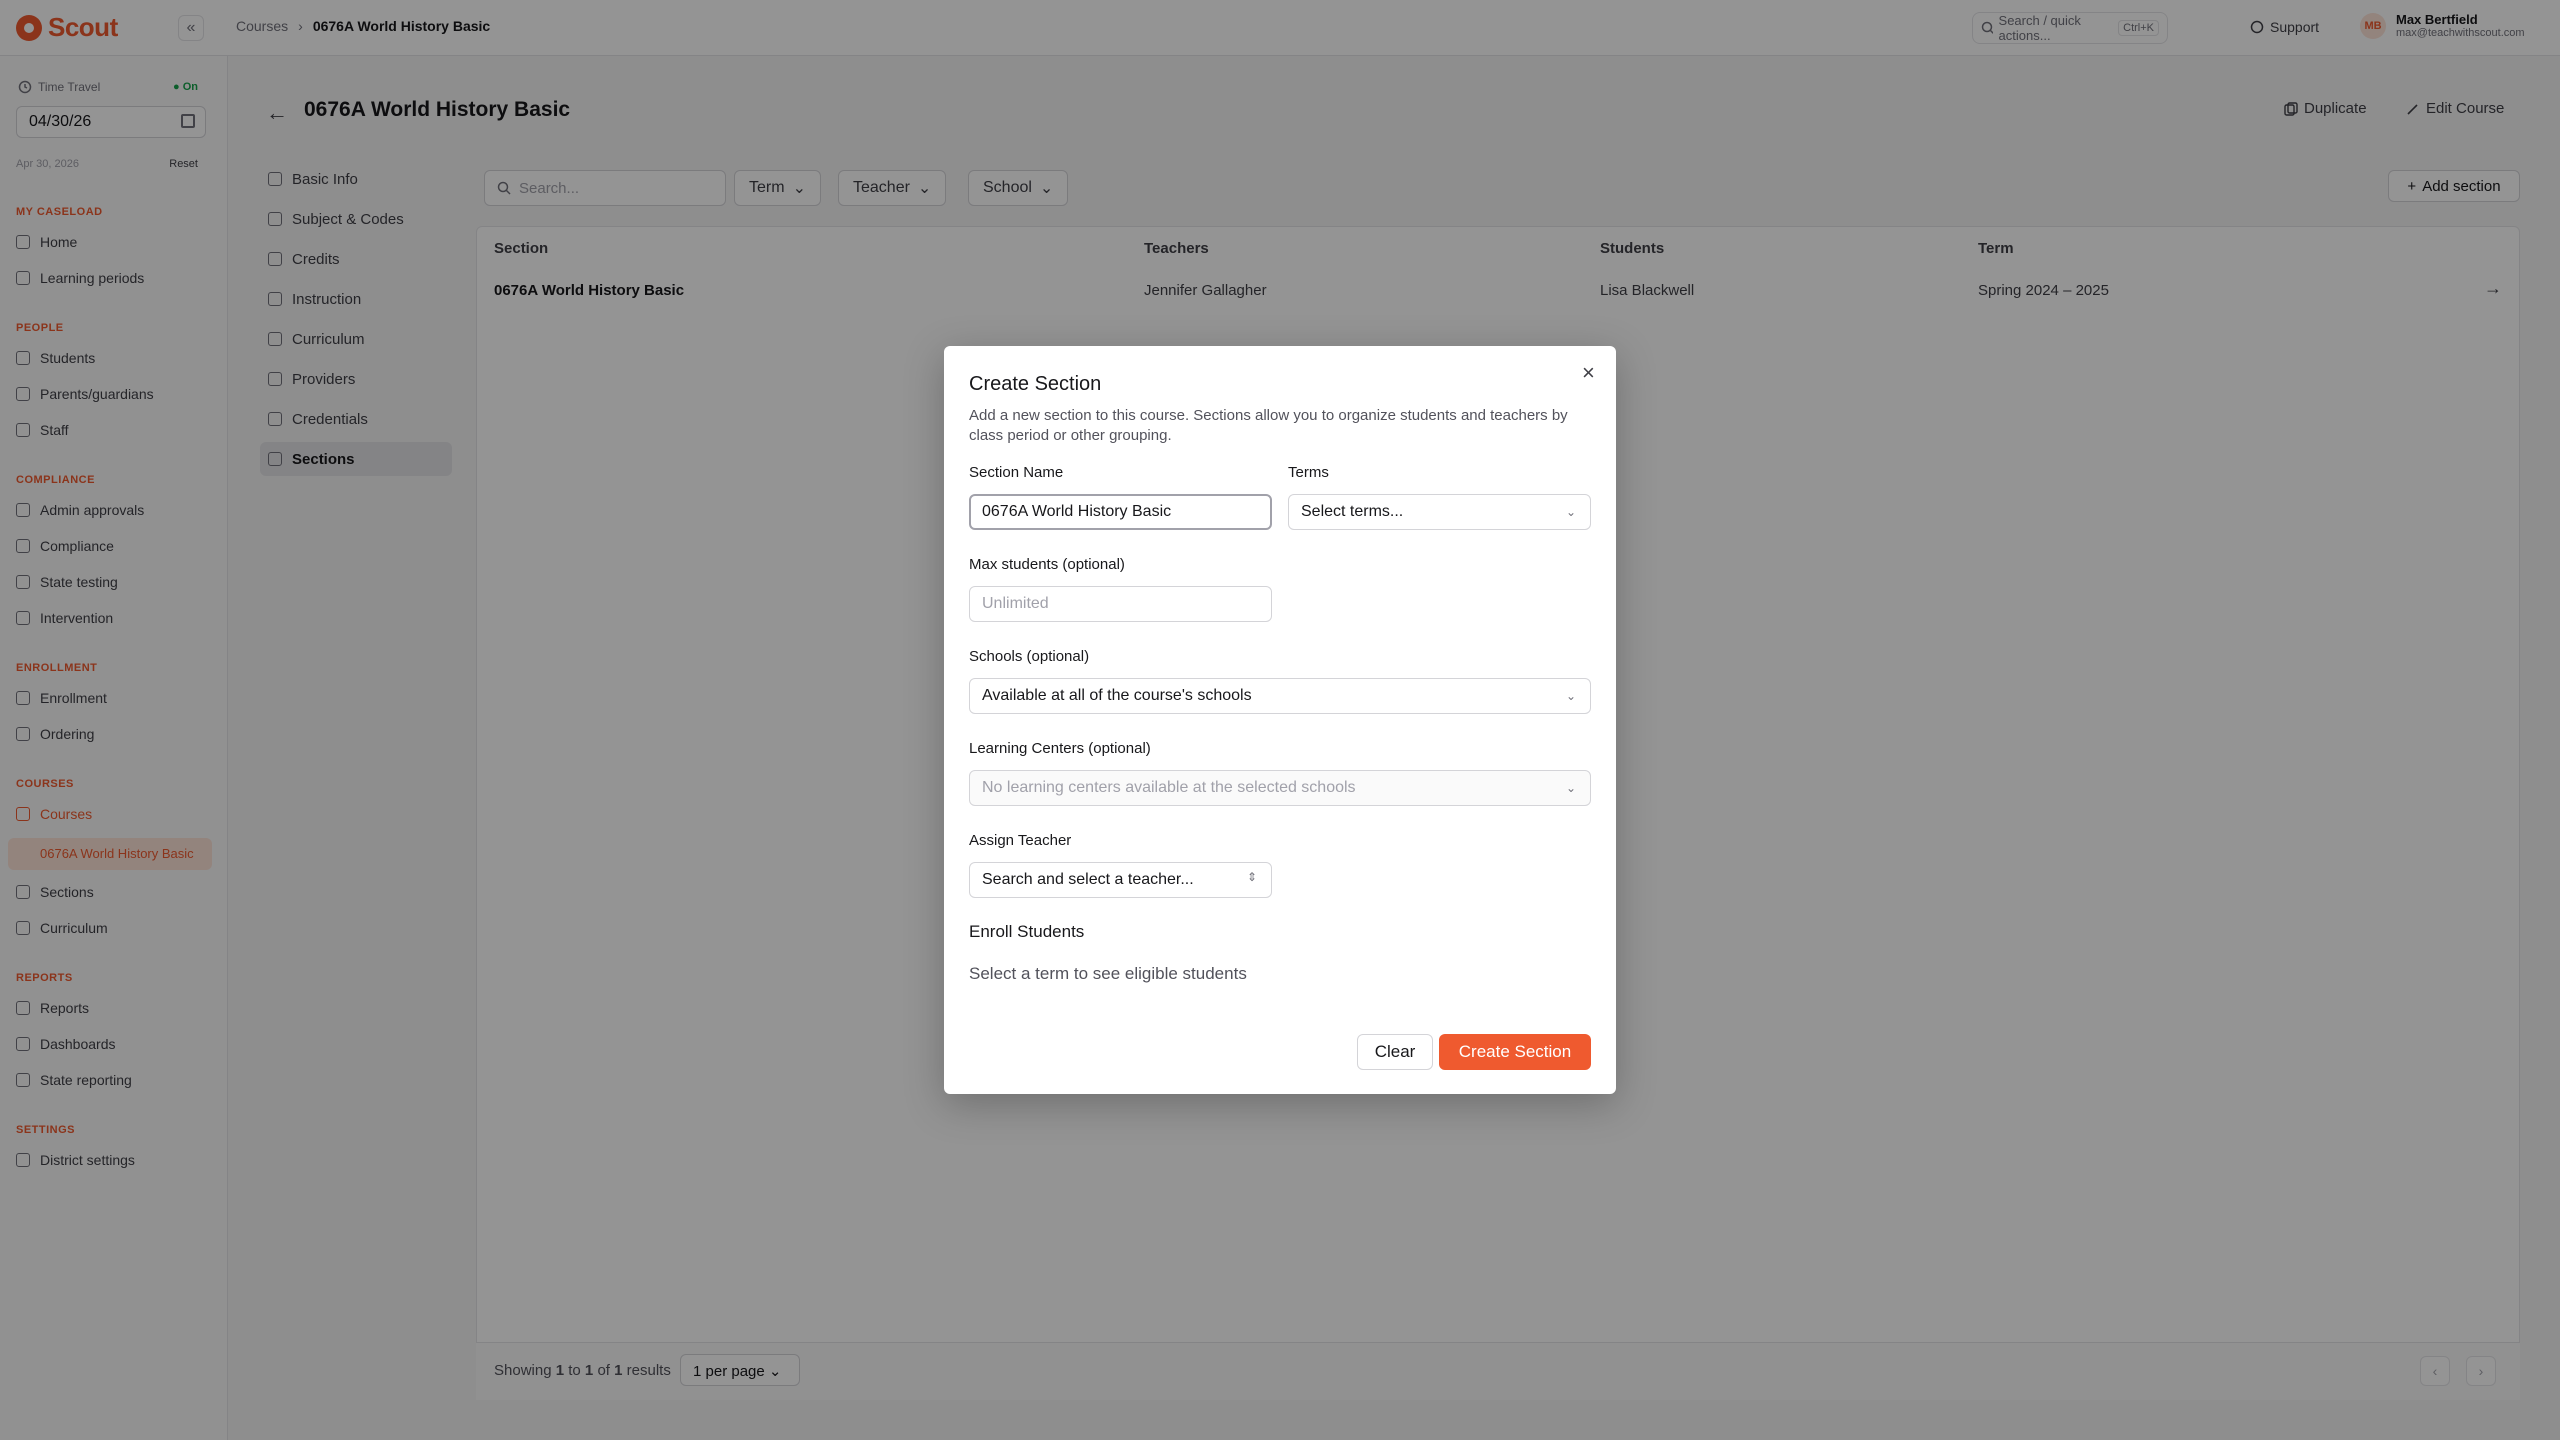 This screenshot has height=1440, width=2560. What do you see at coordinates (1251, 877) in the screenshot?
I see `chevron-up-down-icon: ⇕` at bounding box center [1251, 877].